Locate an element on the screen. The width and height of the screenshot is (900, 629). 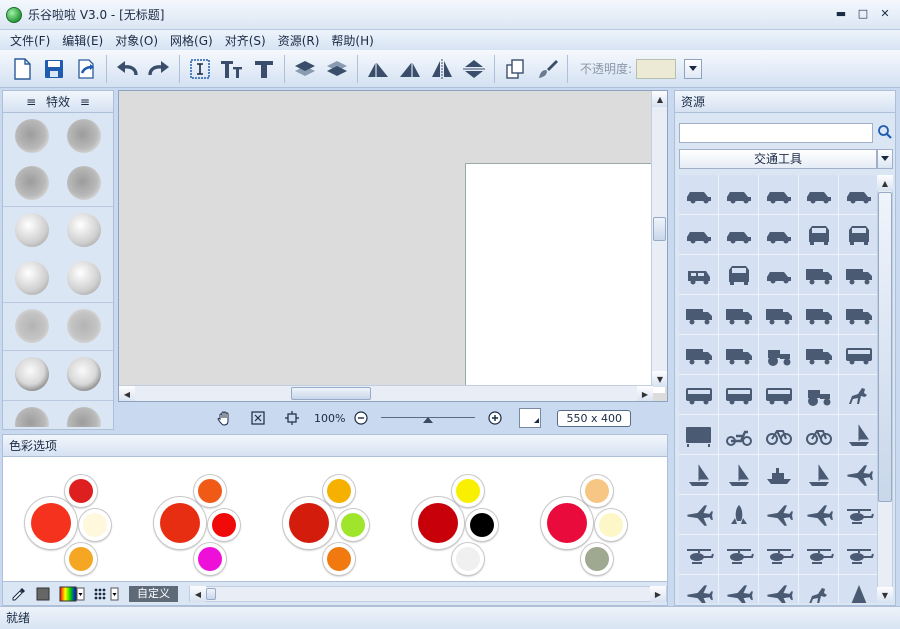
search-button is located at coordinates (885, 132).